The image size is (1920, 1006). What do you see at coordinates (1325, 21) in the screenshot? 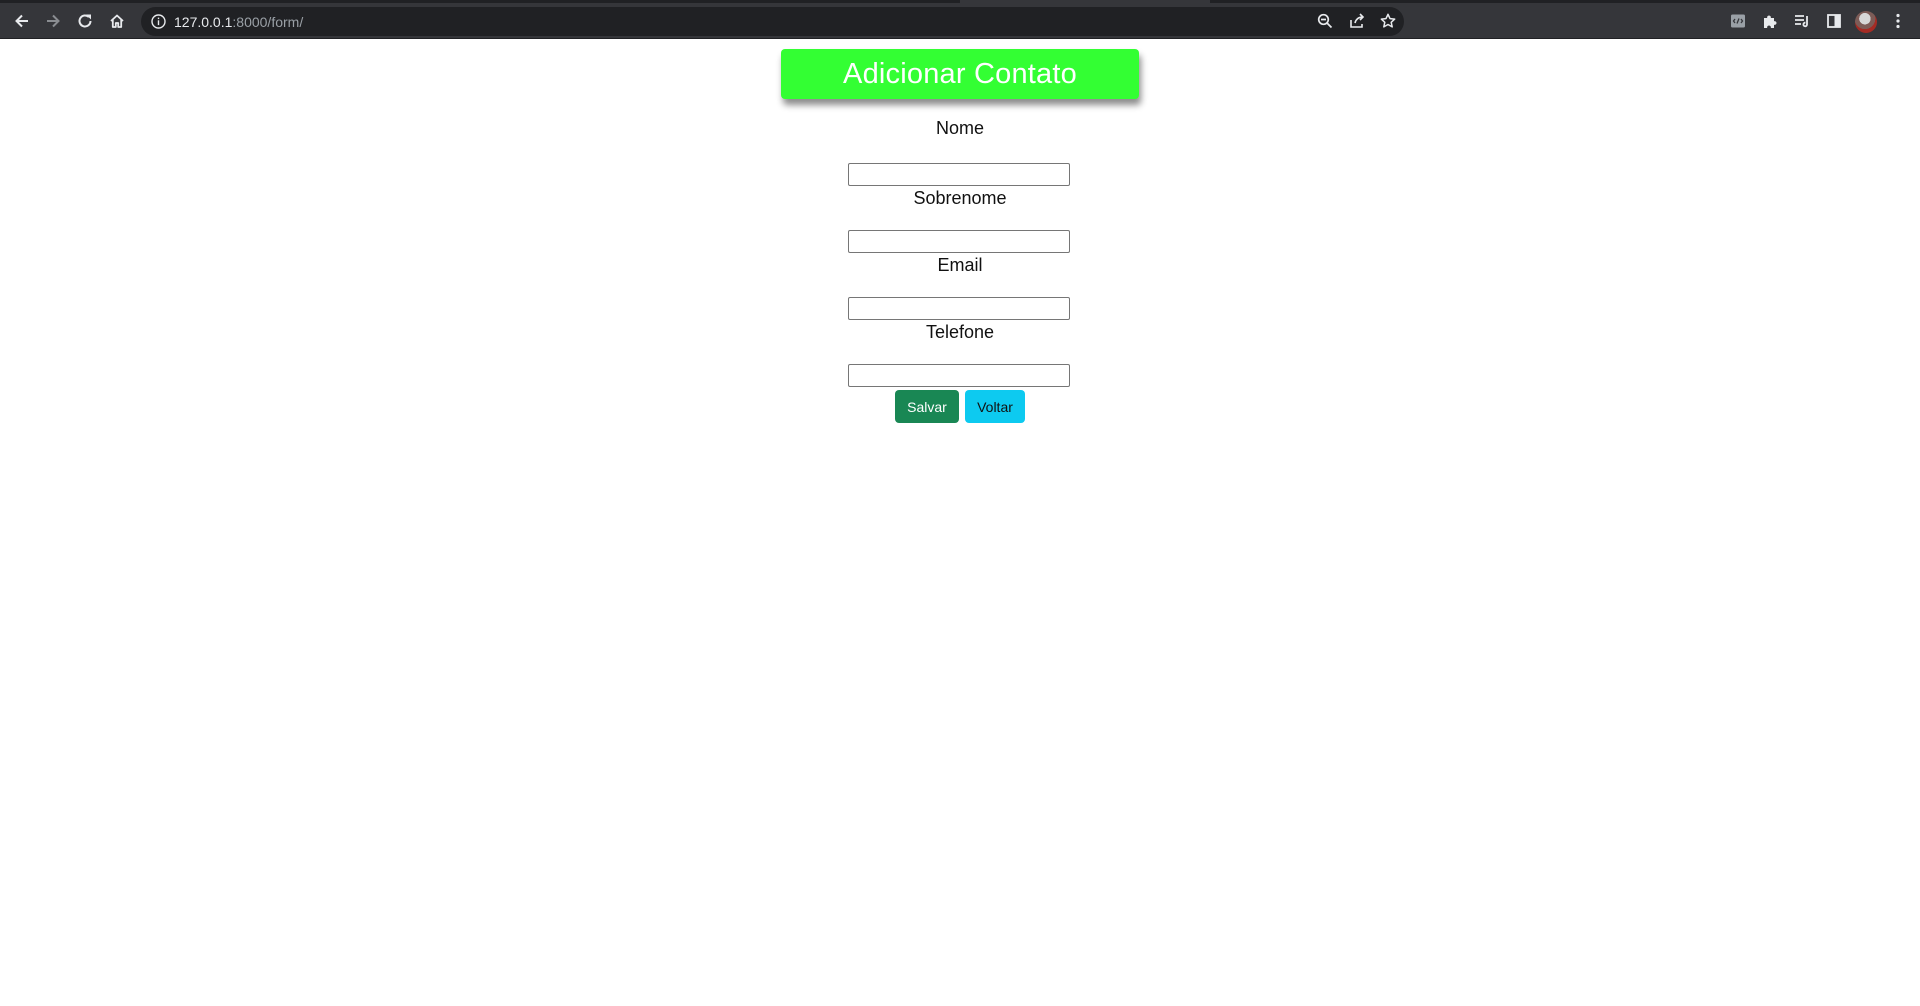
I see `zoom-icon` at bounding box center [1325, 21].